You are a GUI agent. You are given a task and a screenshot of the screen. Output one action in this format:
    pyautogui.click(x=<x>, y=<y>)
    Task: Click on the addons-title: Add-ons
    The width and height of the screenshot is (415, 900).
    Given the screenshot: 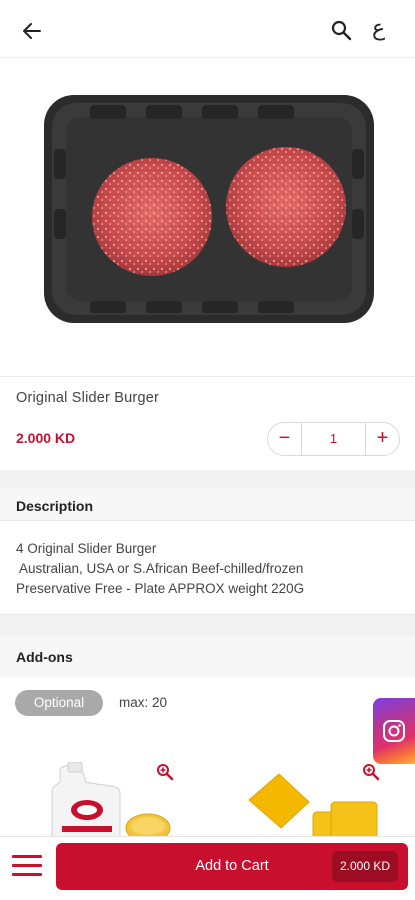 What is the action you would take?
    pyautogui.click(x=44, y=657)
    